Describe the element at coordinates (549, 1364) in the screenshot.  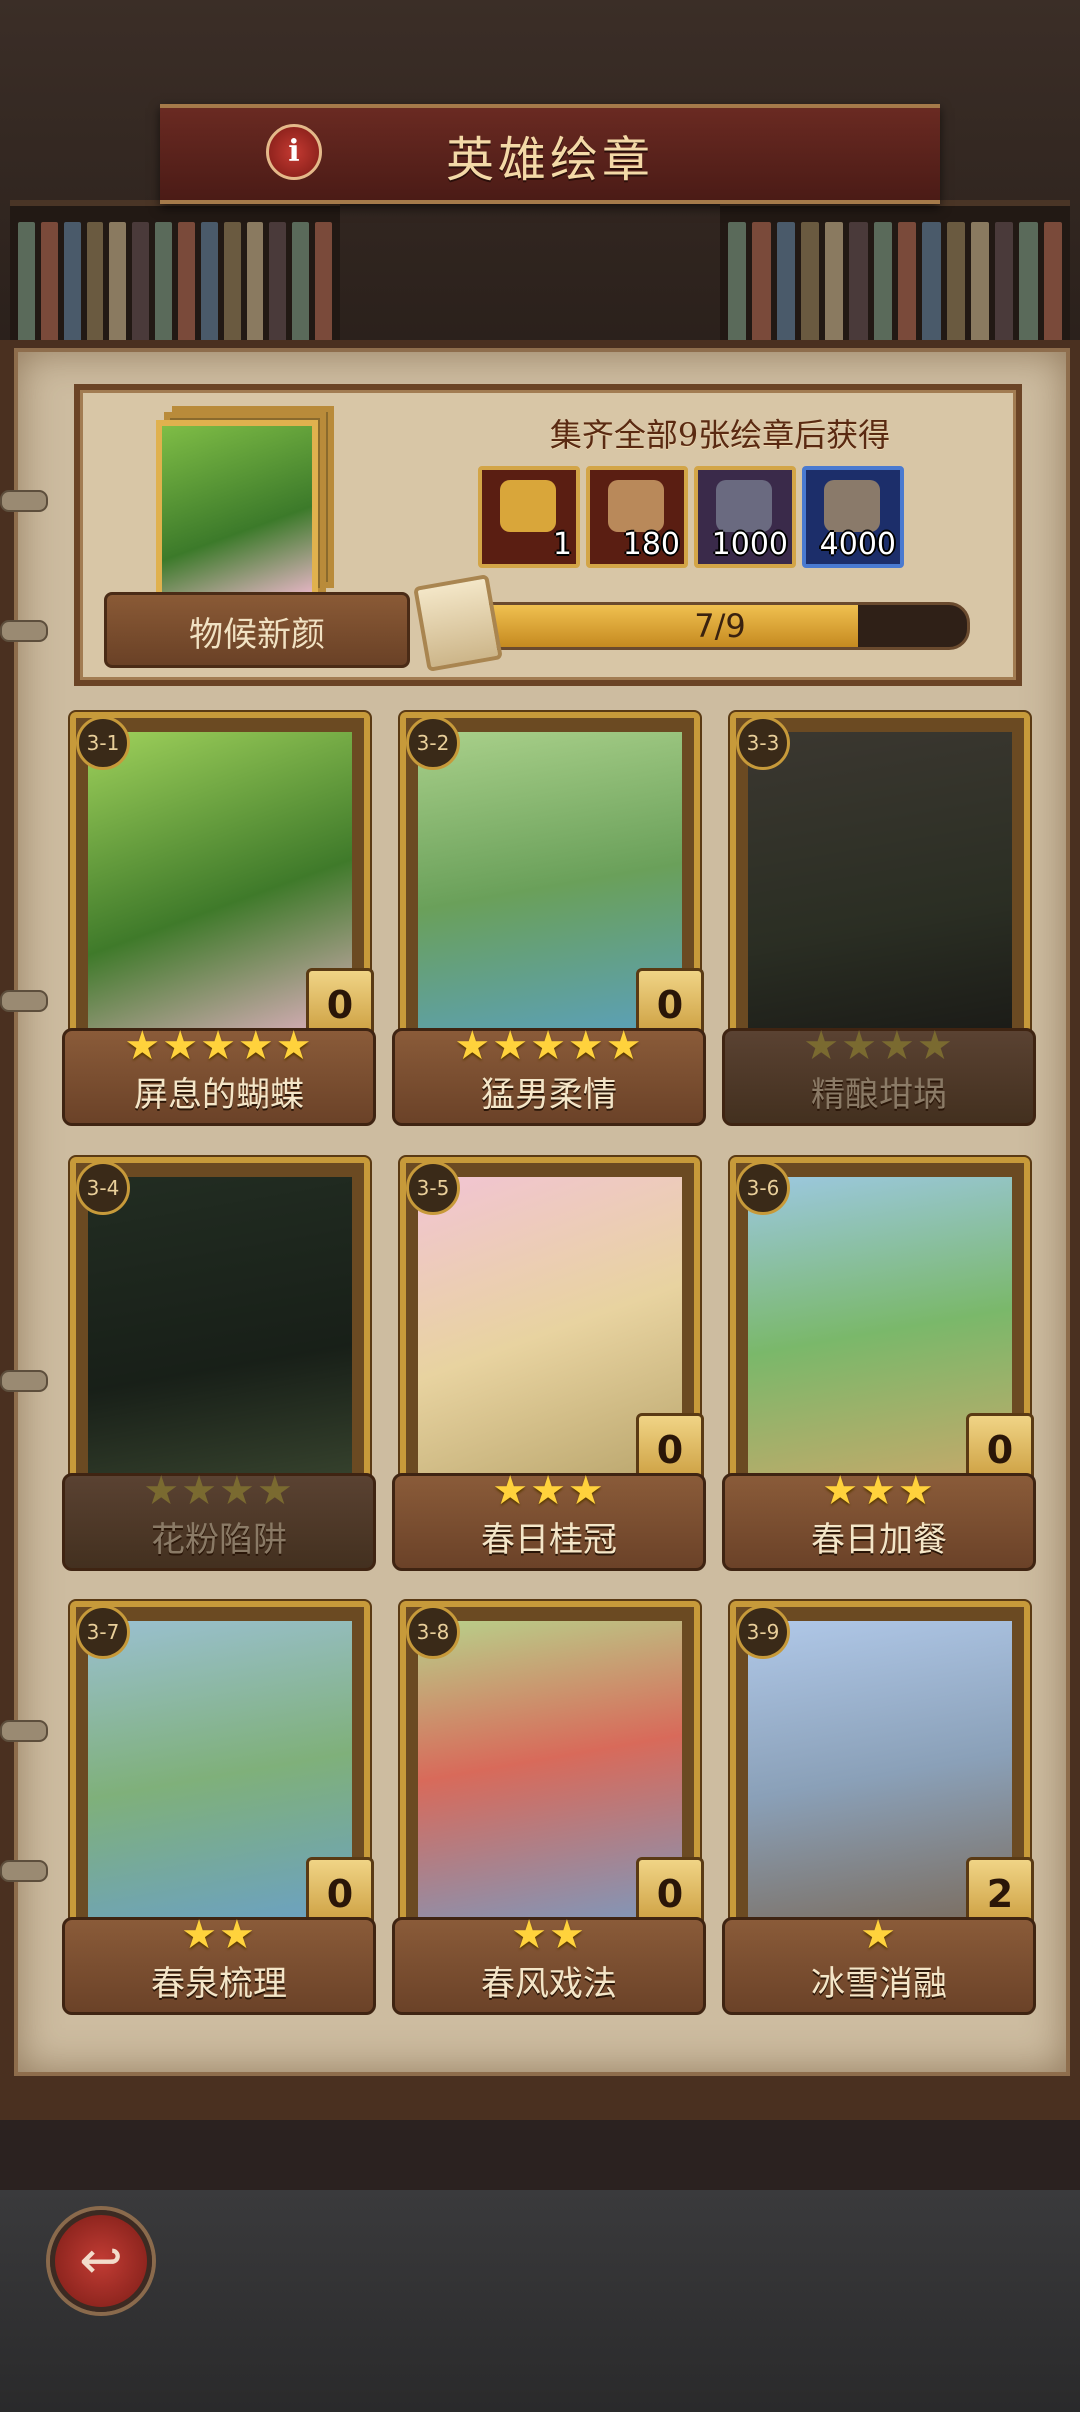
I see `hero-card: 3-5 0 ★★★ 春日桂冠` at that location.